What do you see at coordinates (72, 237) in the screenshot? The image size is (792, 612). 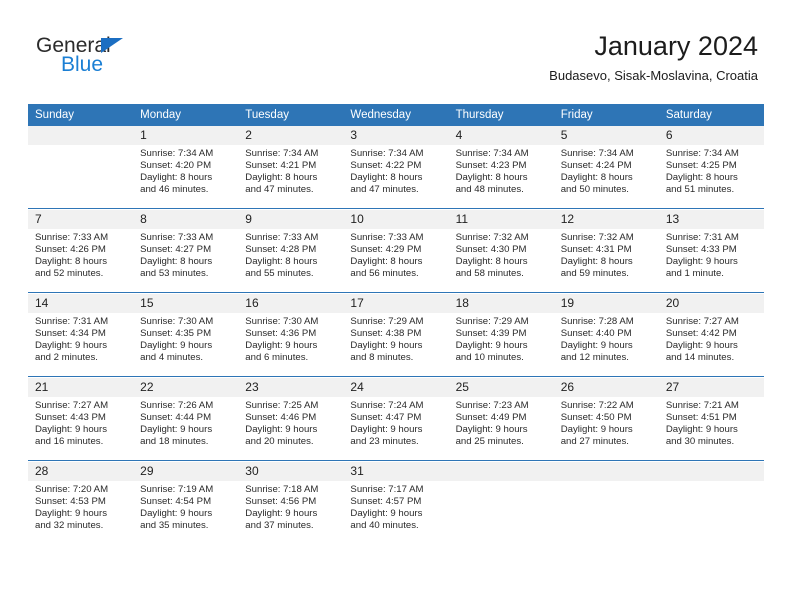 I see `day-detail-line: Sunrise: 7:33 AM` at bounding box center [72, 237].